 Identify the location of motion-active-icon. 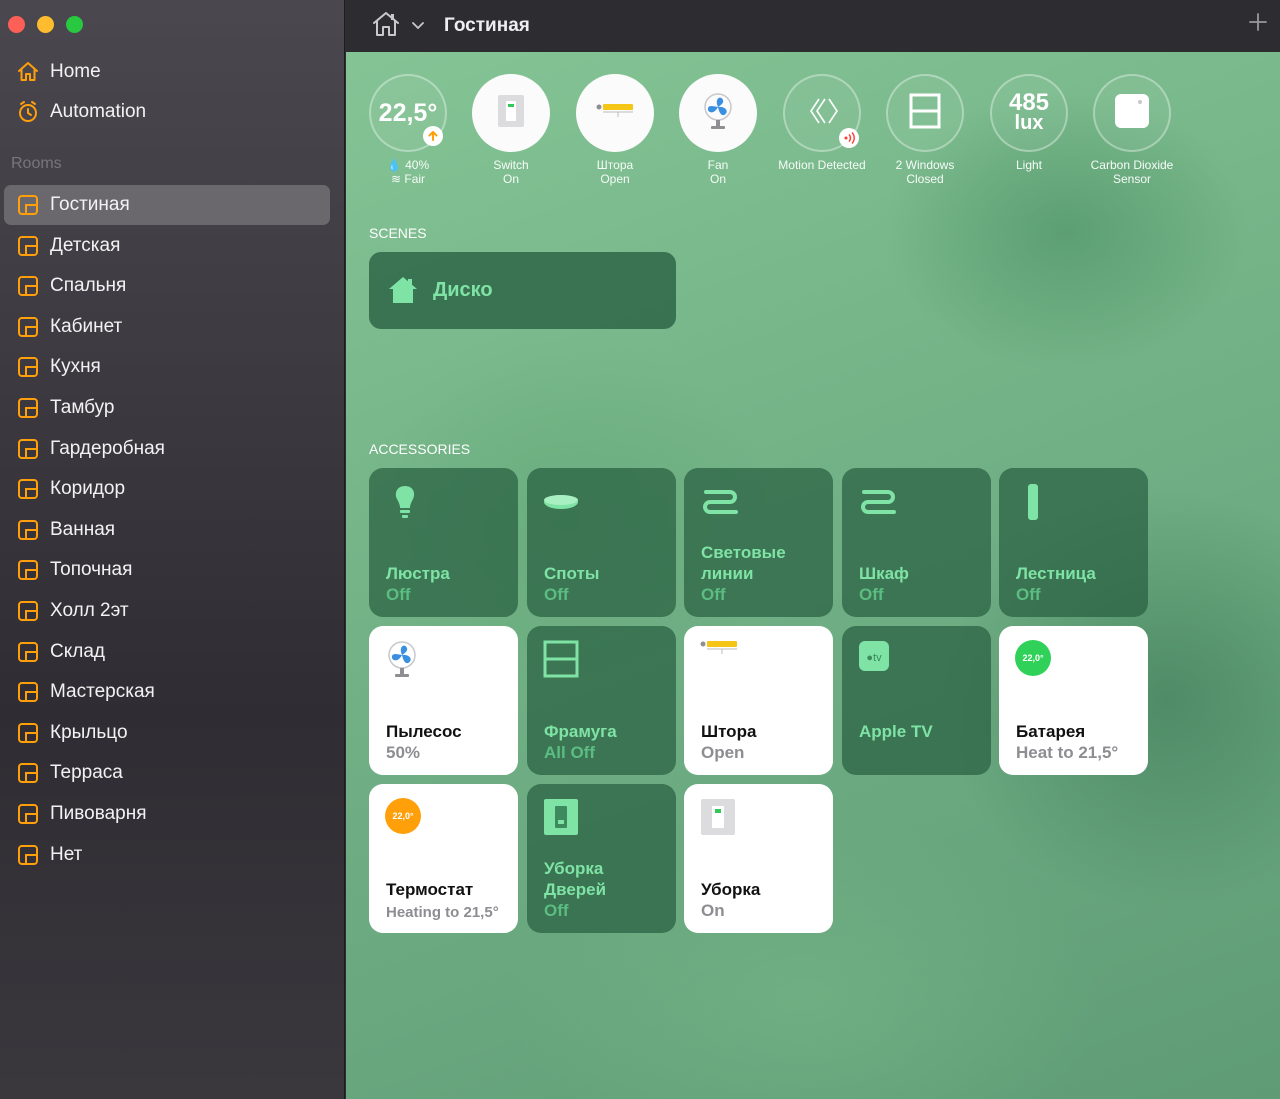
(849, 138).